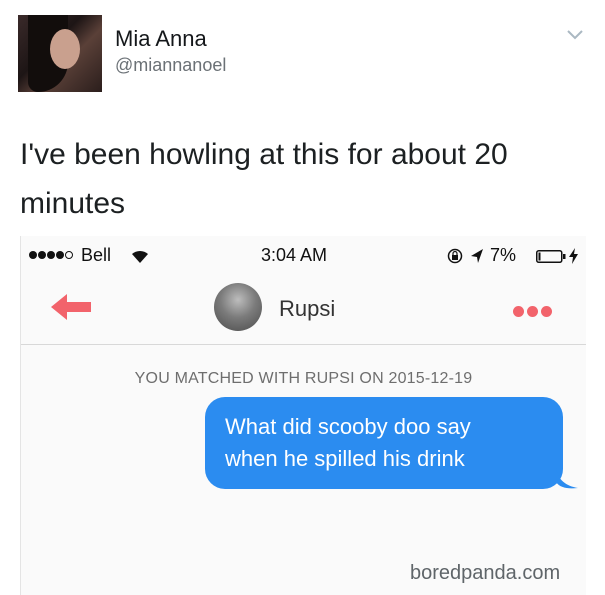 Image resolution: width=605 pixels, height=595 pixels. Describe the element at coordinates (485, 573) in the screenshot. I see `watermark-text: boredpanda.com` at that location.